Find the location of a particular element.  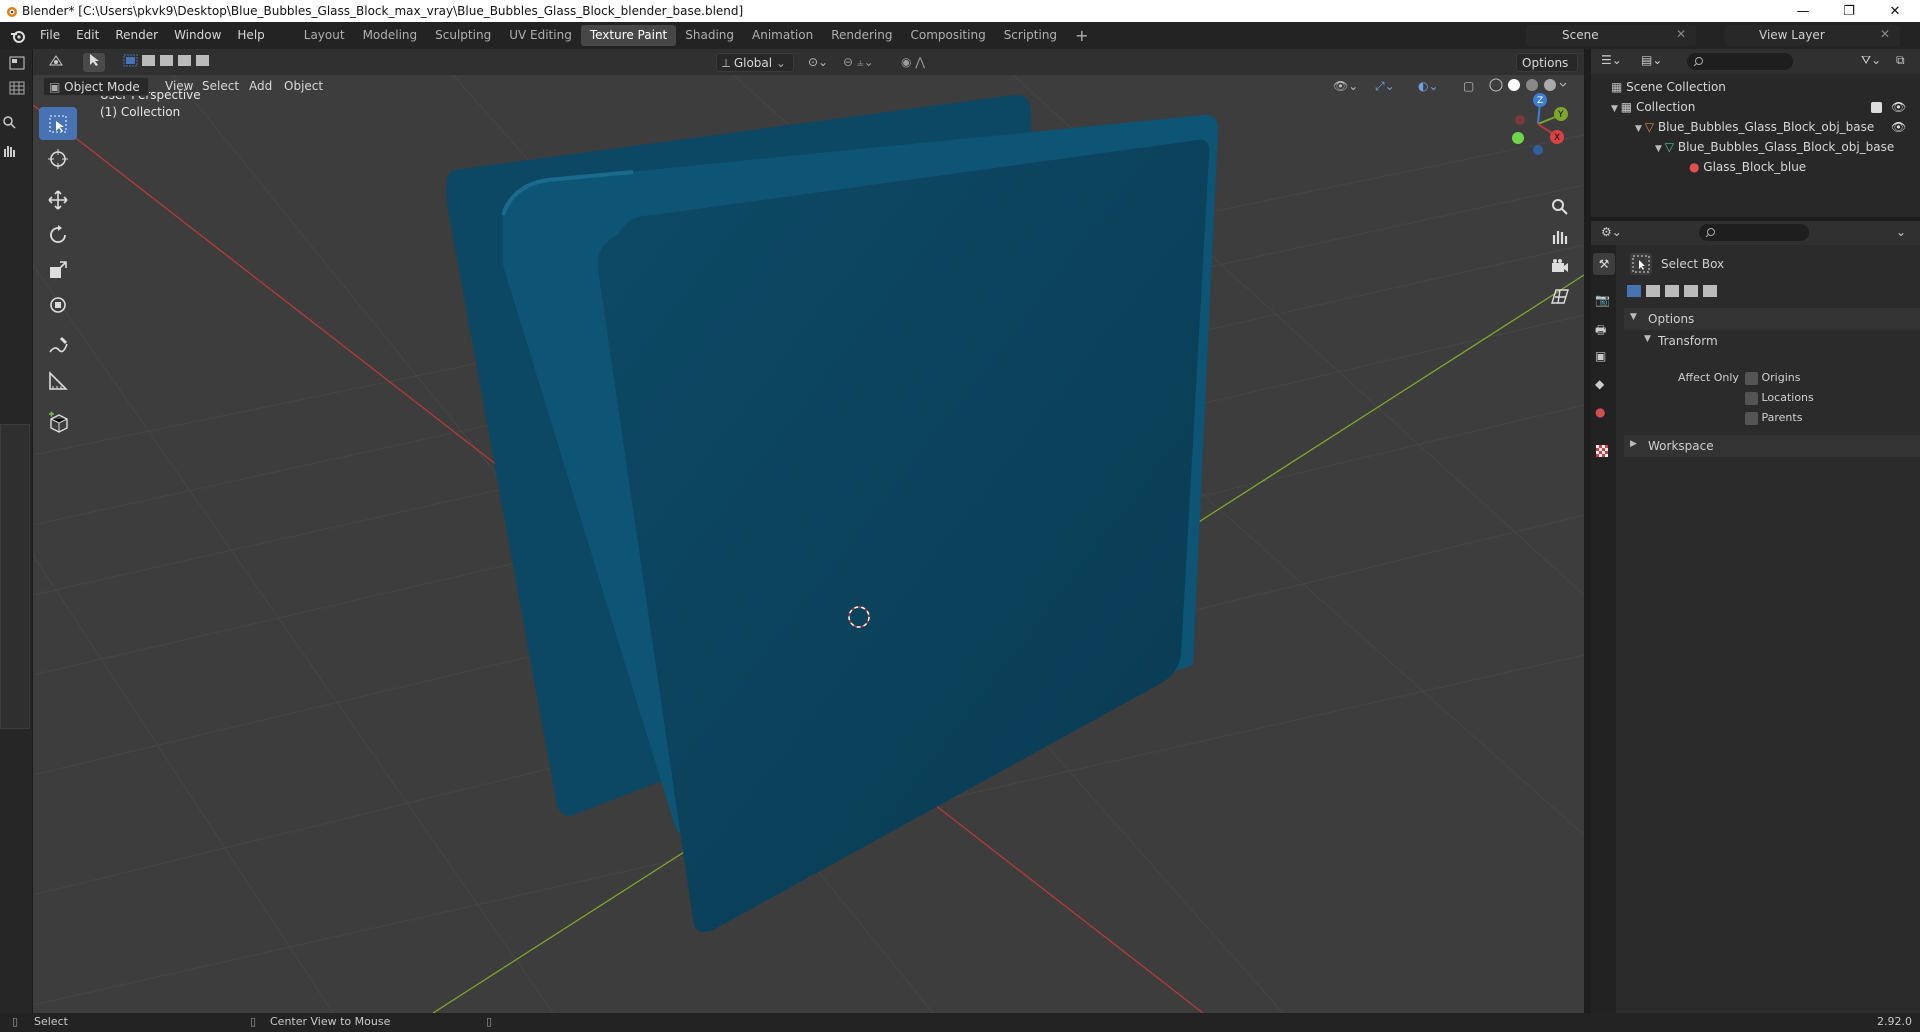

display-mode-icon: ▤⌄ is located at coordinates (1651, 60).